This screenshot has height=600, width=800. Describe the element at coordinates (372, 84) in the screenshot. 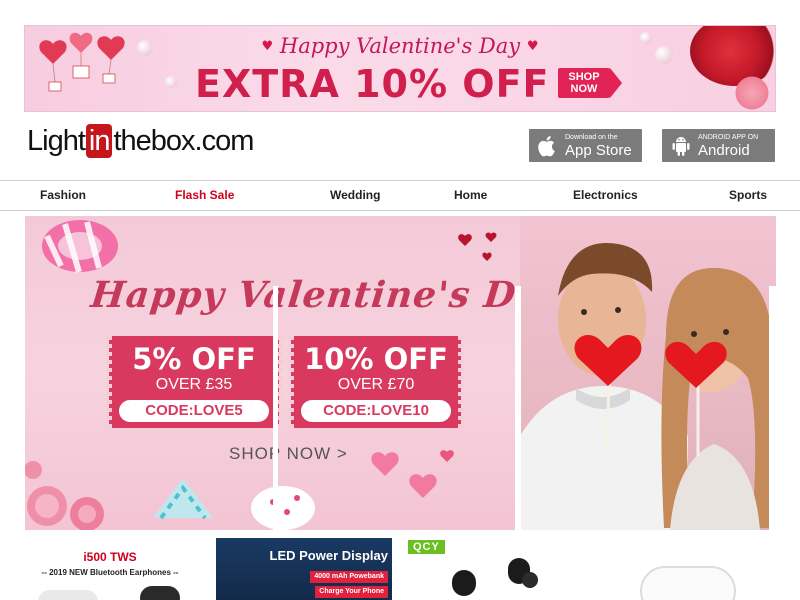

I see `banner-headline: EXTRA 10% OFF` at that location.